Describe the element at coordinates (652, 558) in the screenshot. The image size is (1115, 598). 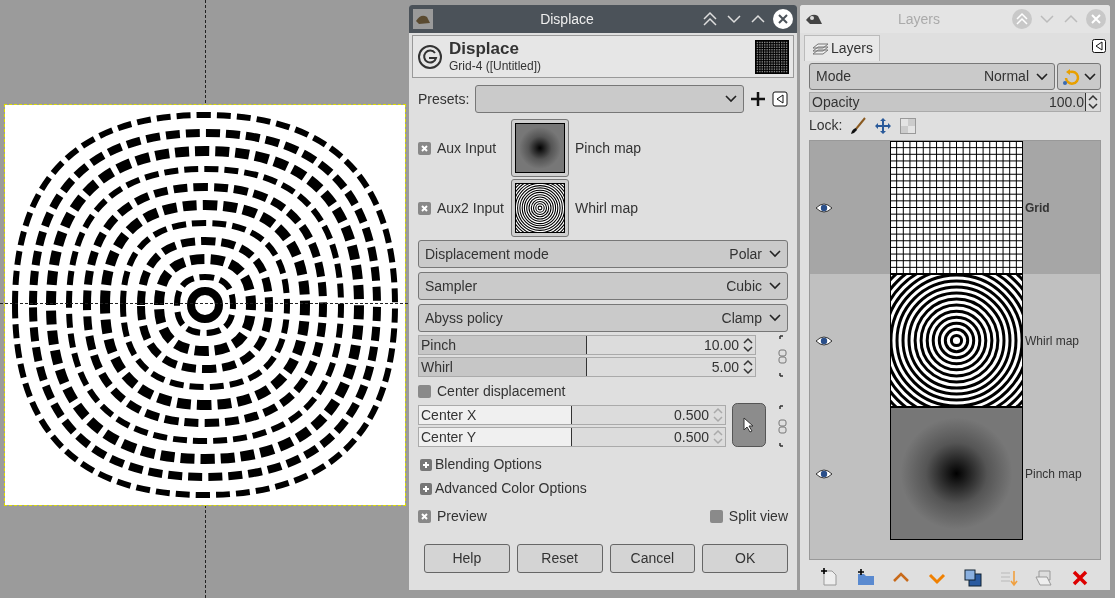
I see `dialog-button: Cancel` at that location.